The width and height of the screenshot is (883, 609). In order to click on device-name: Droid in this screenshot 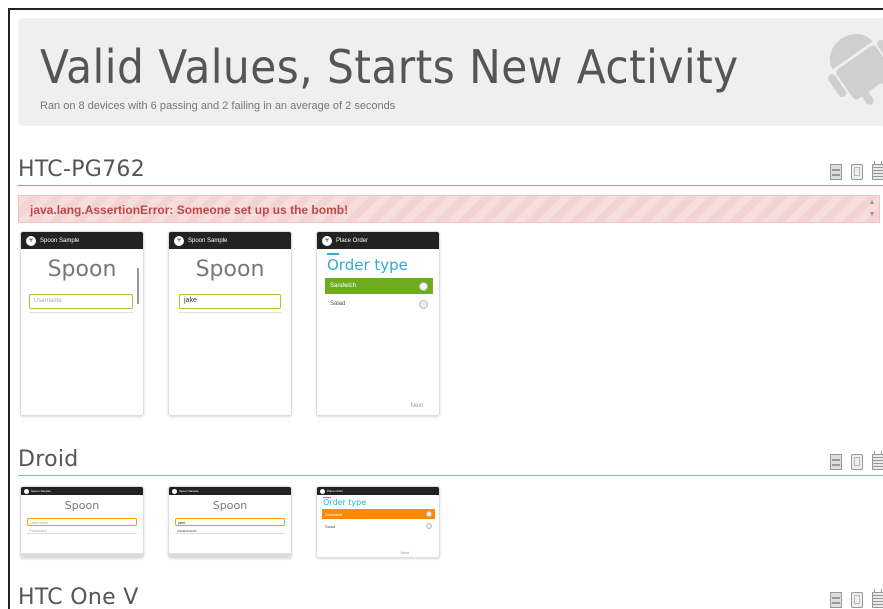, I will do `click(48, 459)`.